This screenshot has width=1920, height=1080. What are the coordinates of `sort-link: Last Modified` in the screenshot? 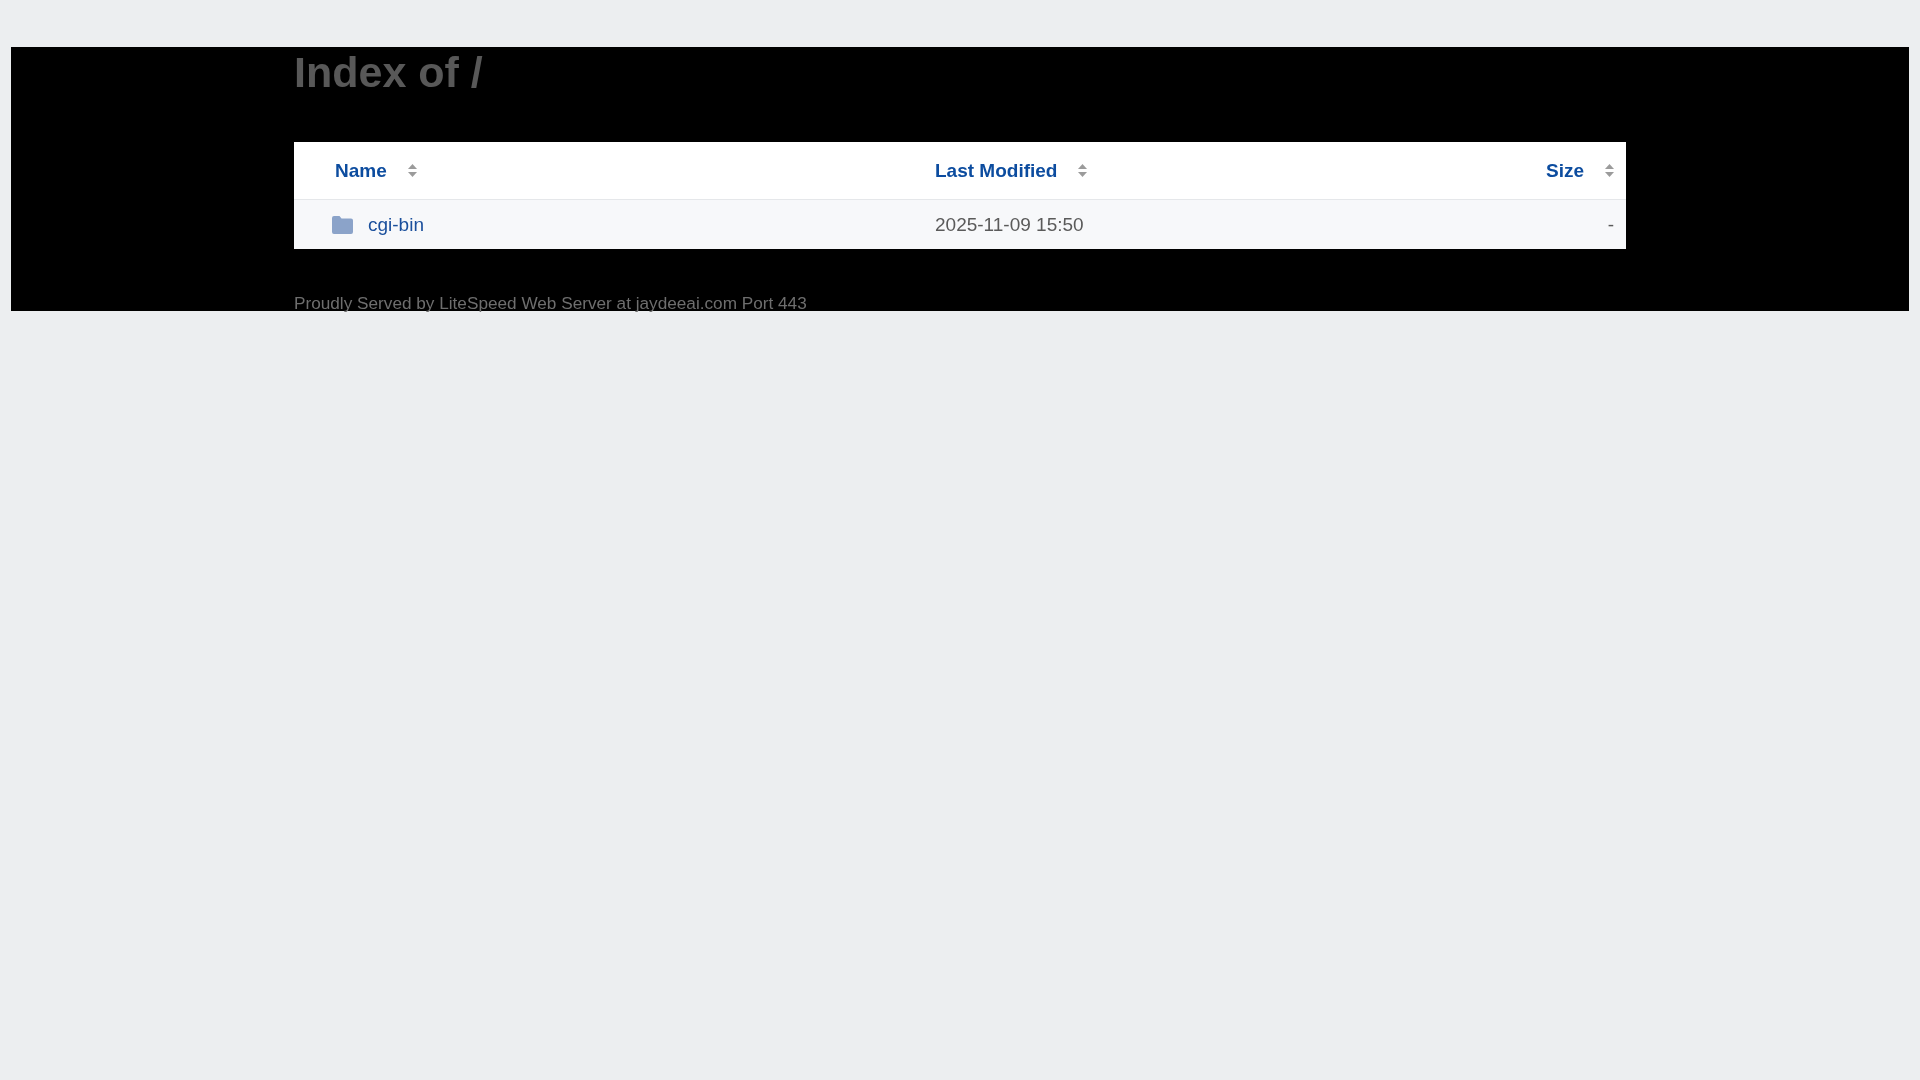 It's located at (996, 170).